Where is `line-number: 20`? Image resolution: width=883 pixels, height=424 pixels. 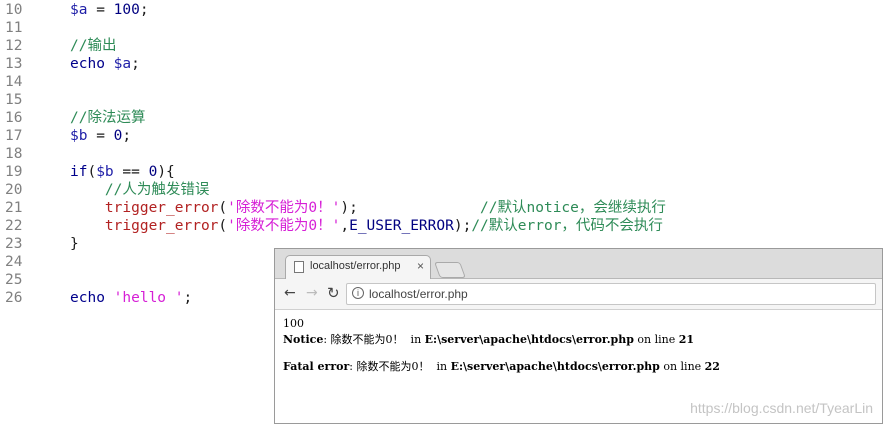 line-number: 20 is located at coordinates (14, 190).